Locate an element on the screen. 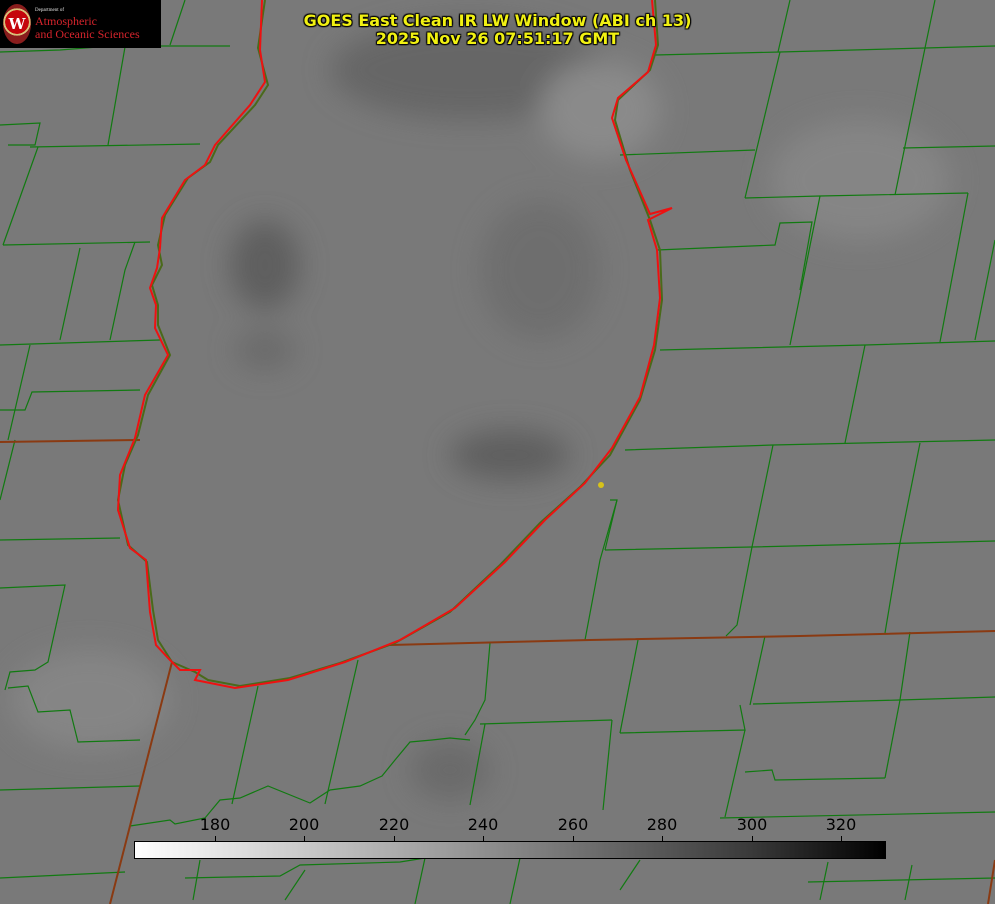  colorbar-tick-label: 300 is located at coordinates (752, 824).